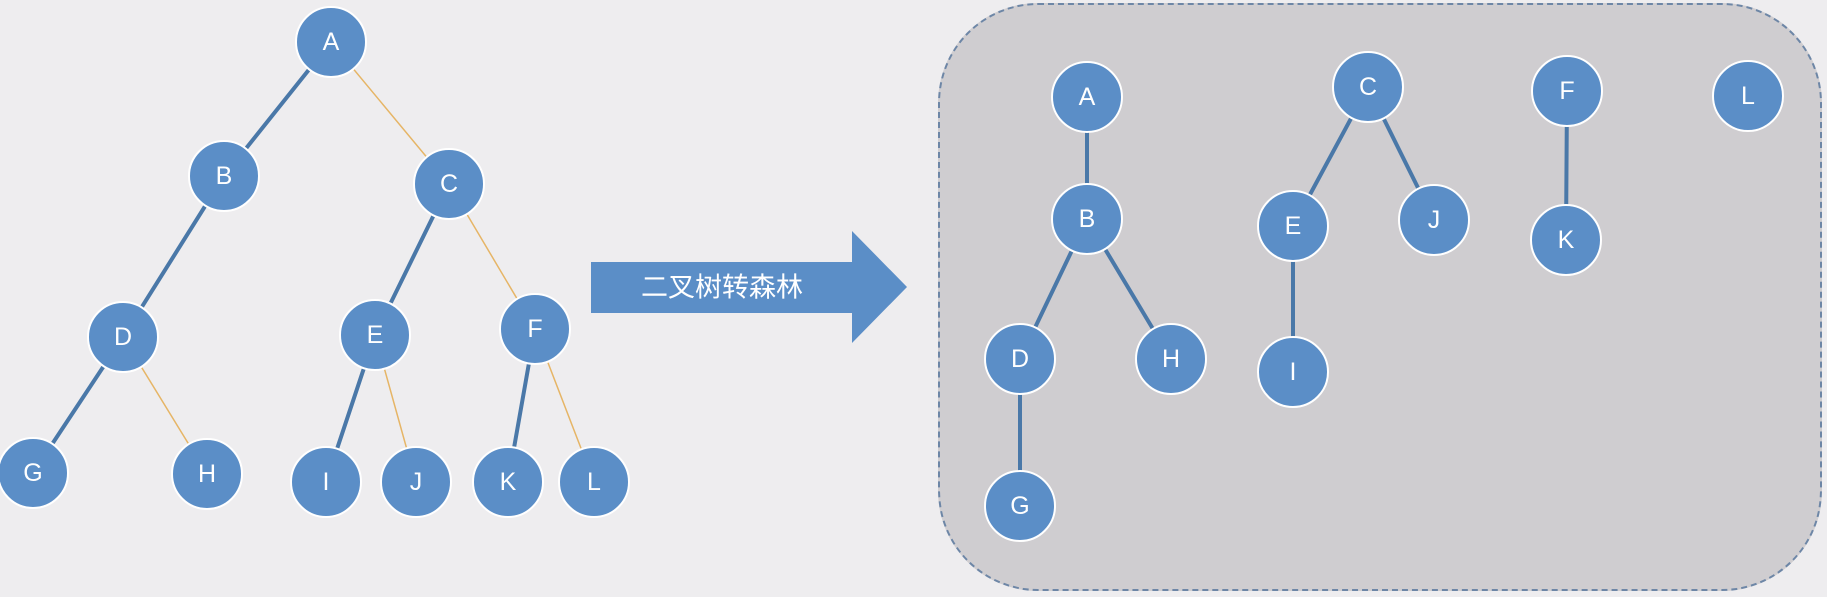 This screenshot has width=1827, height=597. I want to click on binary-node-j: J, so click(416, 482).